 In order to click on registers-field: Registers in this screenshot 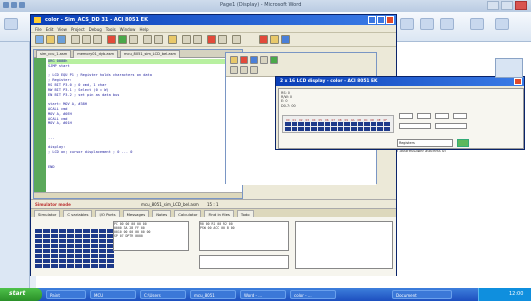, I will do `click(425, 143)`.